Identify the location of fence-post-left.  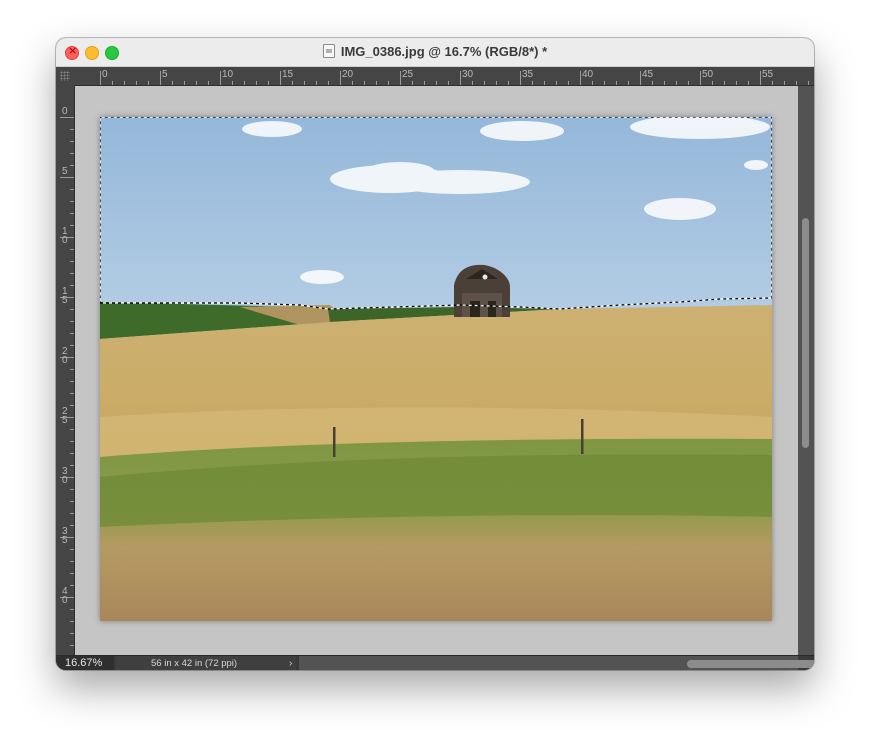
(334, 442).